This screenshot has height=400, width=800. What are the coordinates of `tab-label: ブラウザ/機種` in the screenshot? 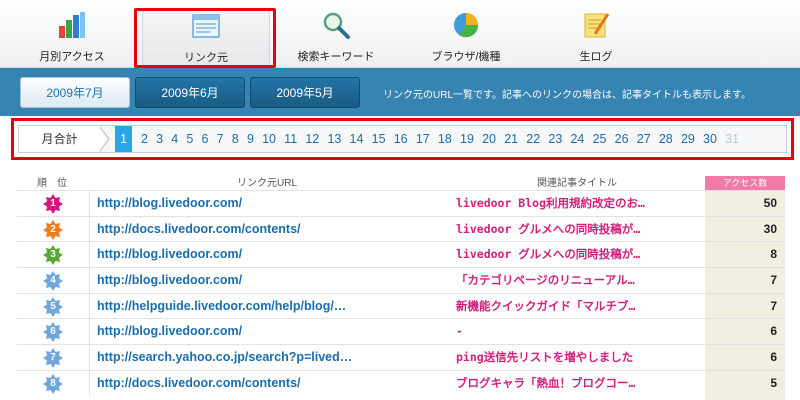 It's located at (466, 57).